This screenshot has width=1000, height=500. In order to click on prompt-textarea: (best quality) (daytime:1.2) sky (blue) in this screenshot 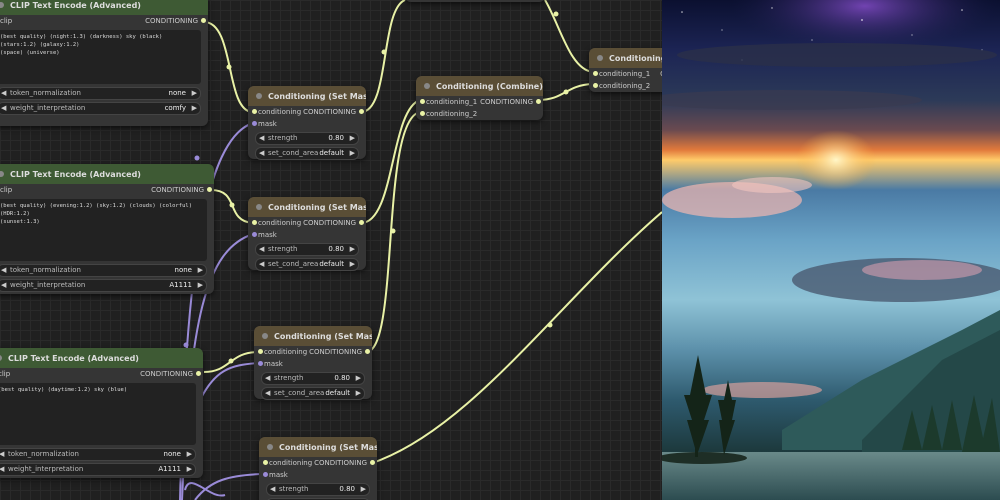, I will do `click(98, 414)`.